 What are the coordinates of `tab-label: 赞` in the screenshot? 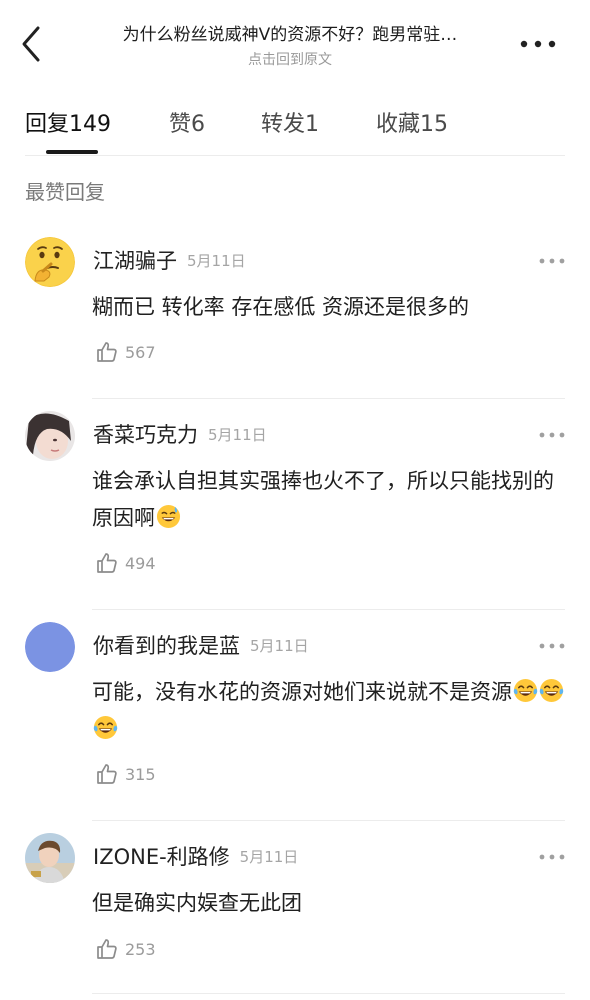 It's located at (180, 124).